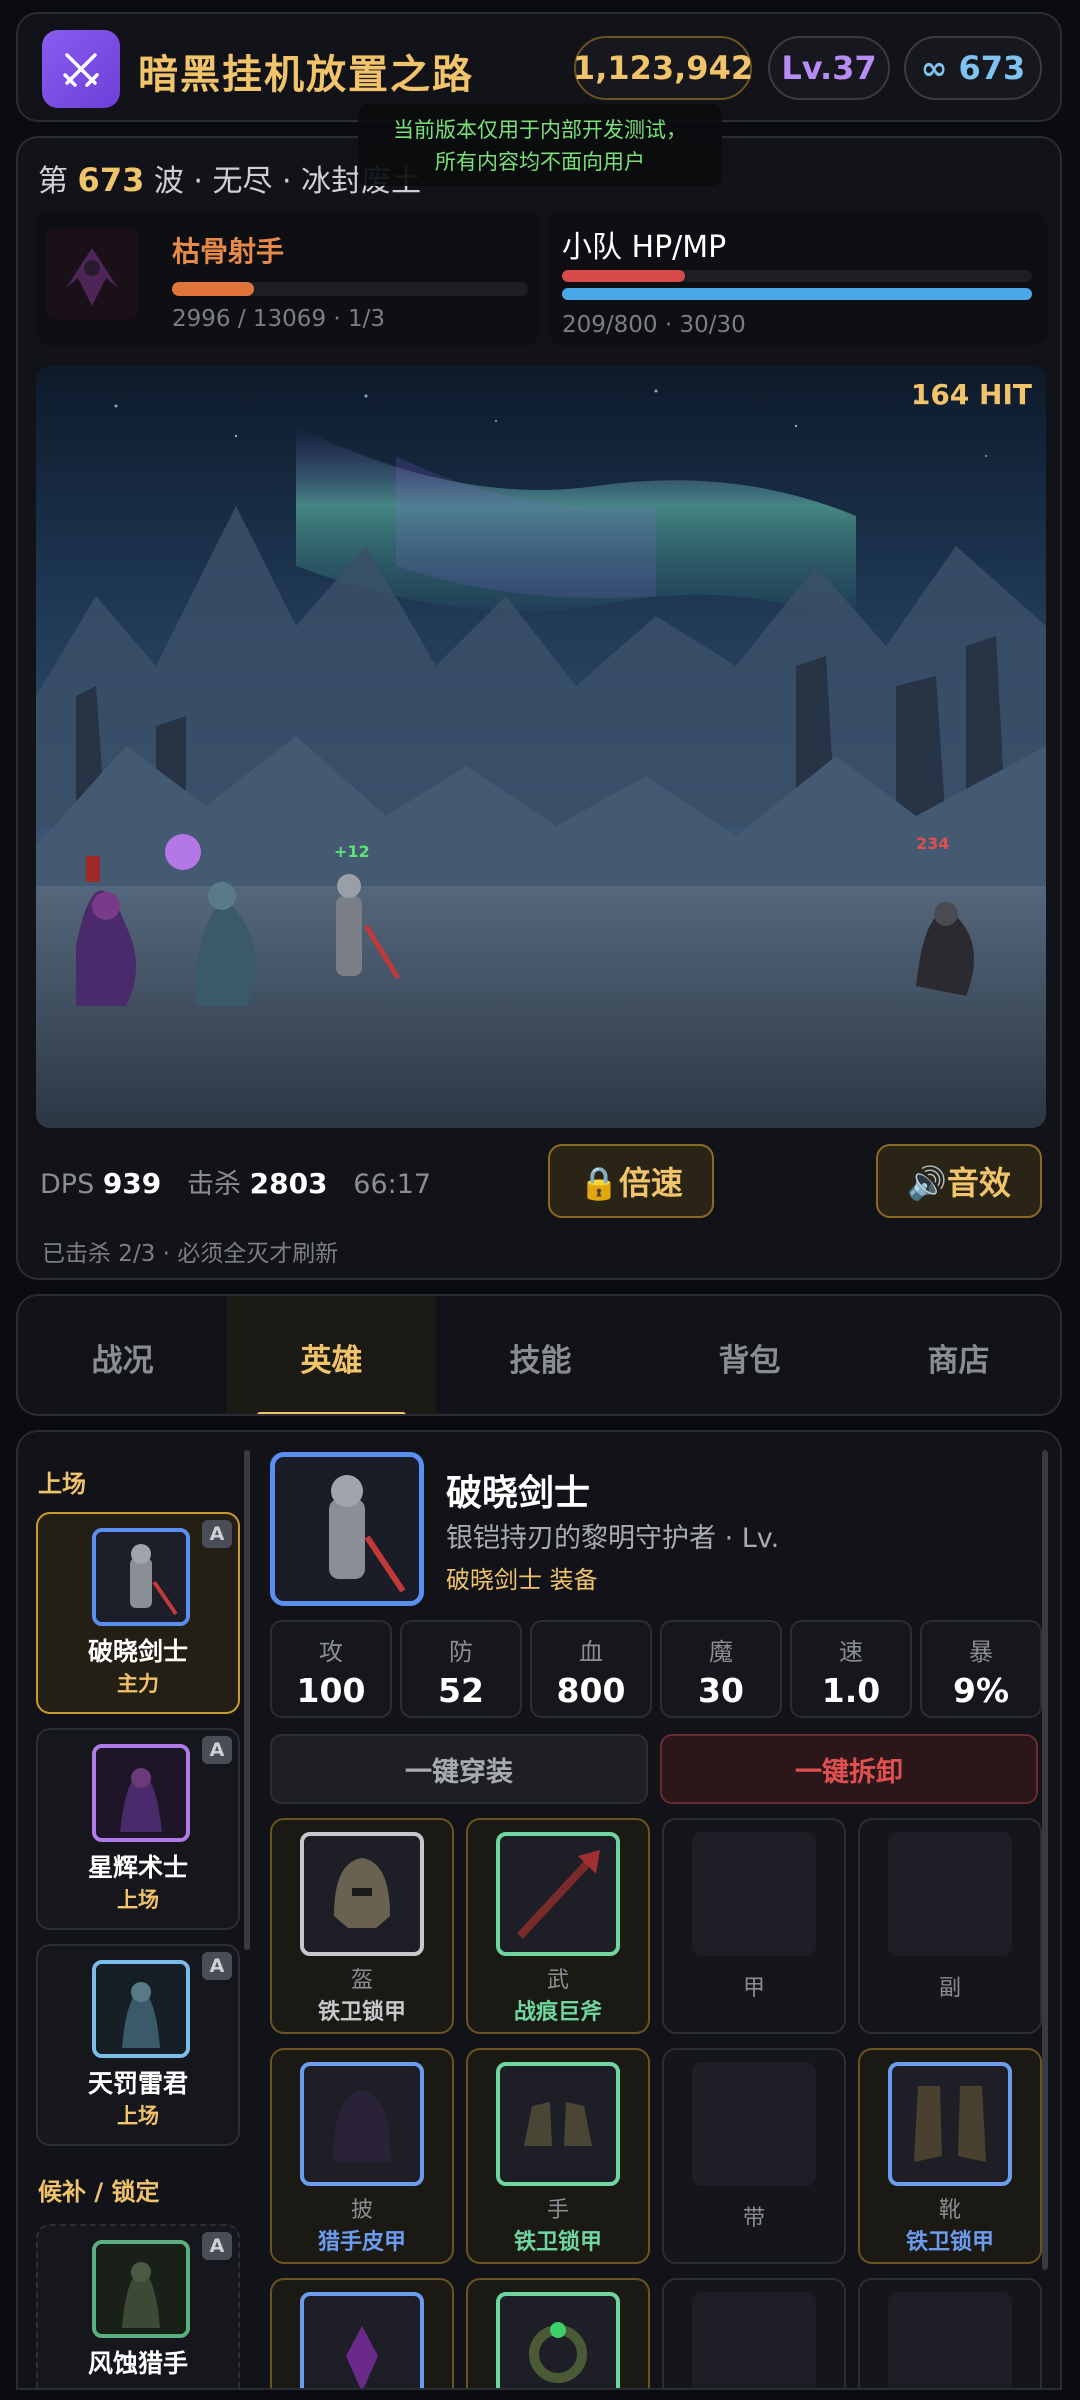 This screenshot has width=1080, height=2400. What do you see at coordinates (137, 2363) in the screenshot?
I see `hero-name: 风蚀猎手` at bounding box center [137, 2363].